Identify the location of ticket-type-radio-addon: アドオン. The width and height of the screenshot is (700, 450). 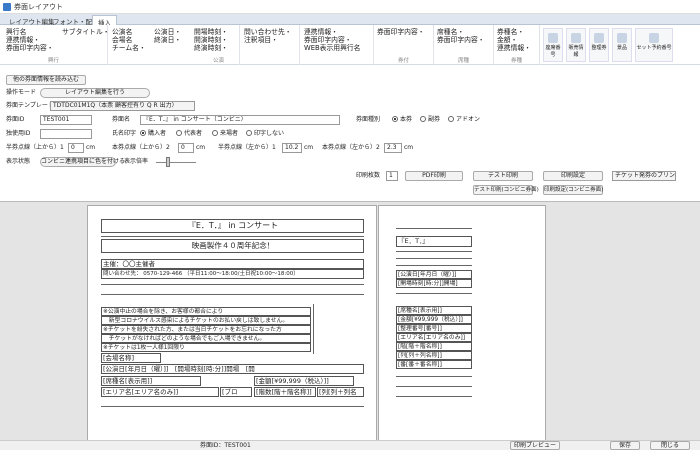
(464, 120).